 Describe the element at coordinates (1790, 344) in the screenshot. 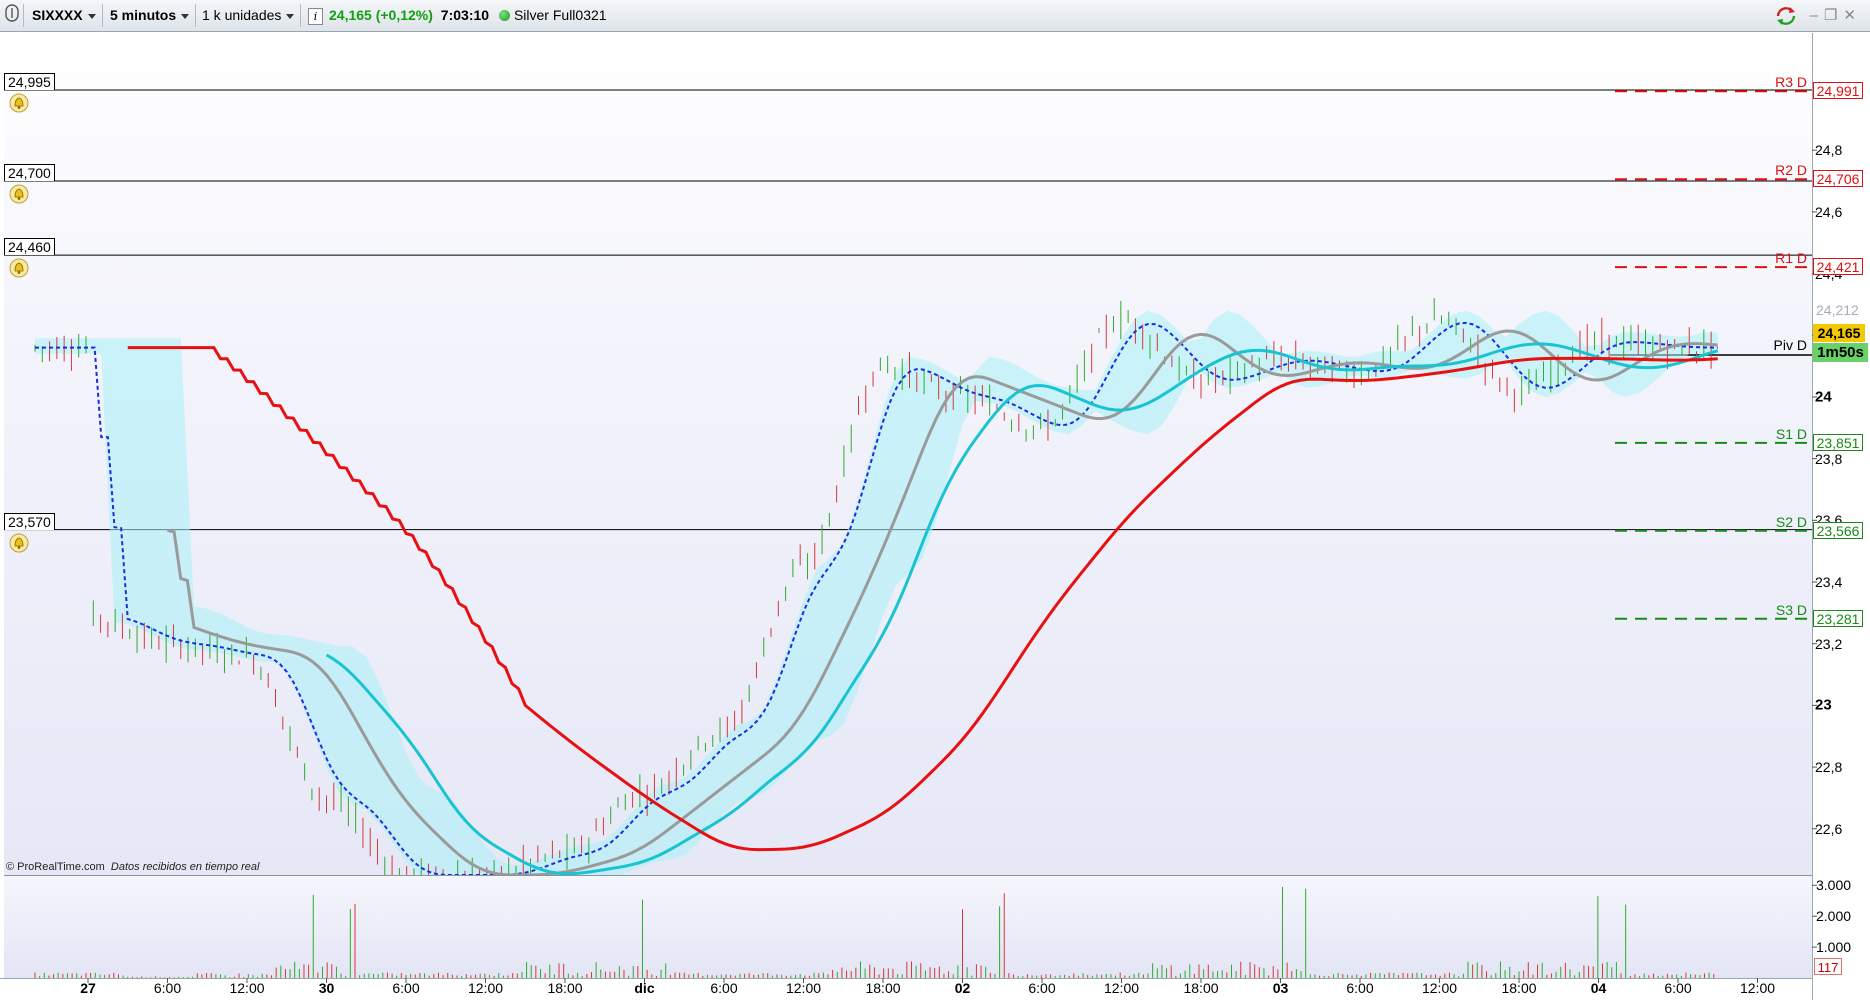

I see `pivot-label: Piv D` at that location.